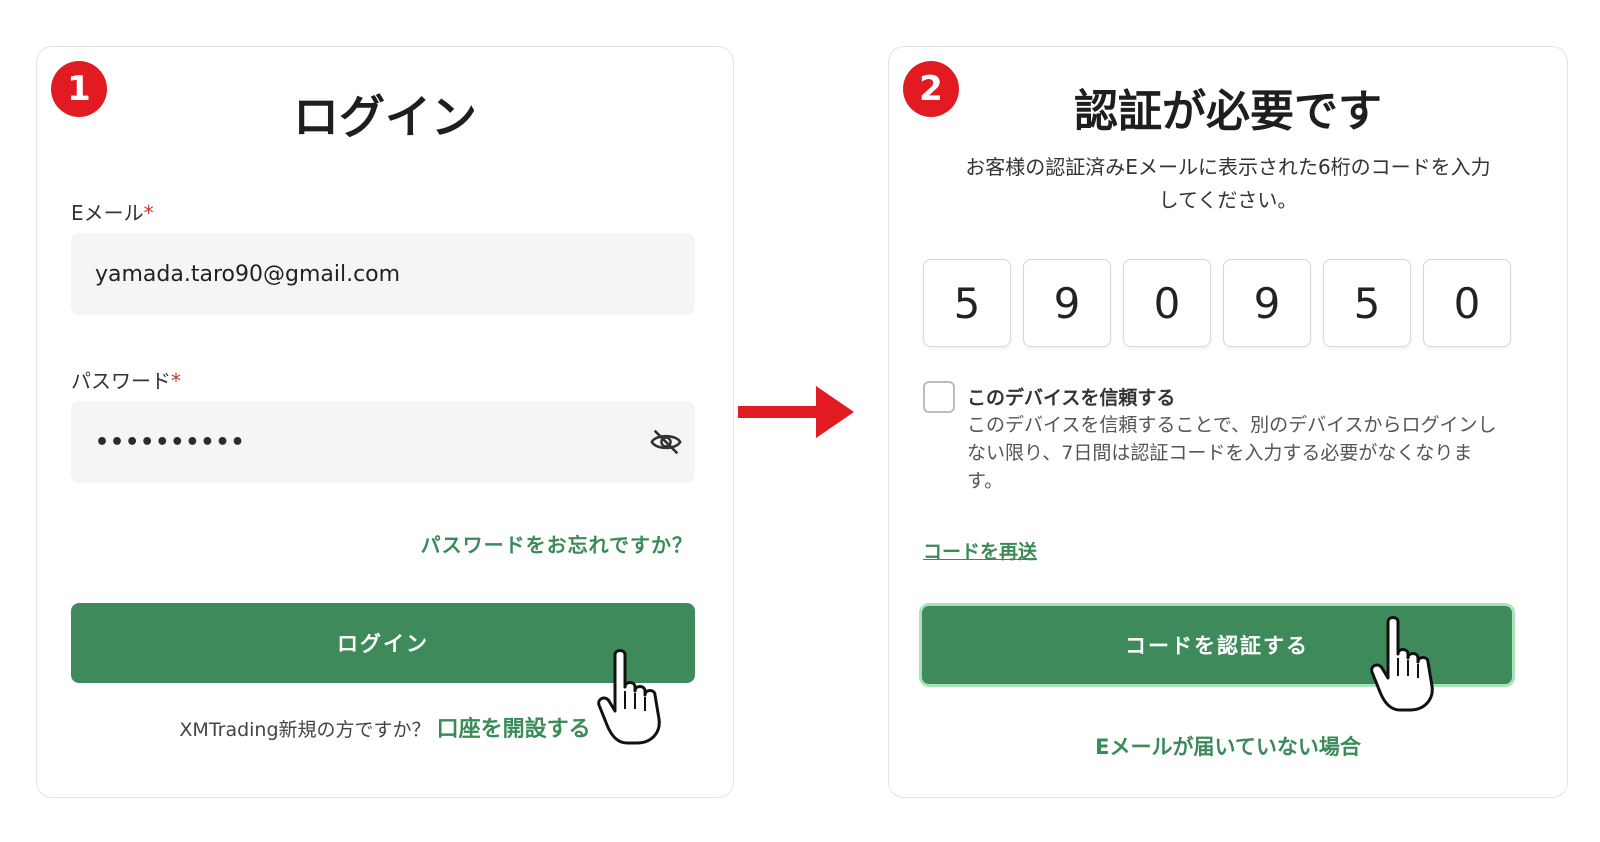 This screenshot has height=842, width=1600. I want to click on code-input-row: 5 9 0 9 5 0, so click(1217, 303).